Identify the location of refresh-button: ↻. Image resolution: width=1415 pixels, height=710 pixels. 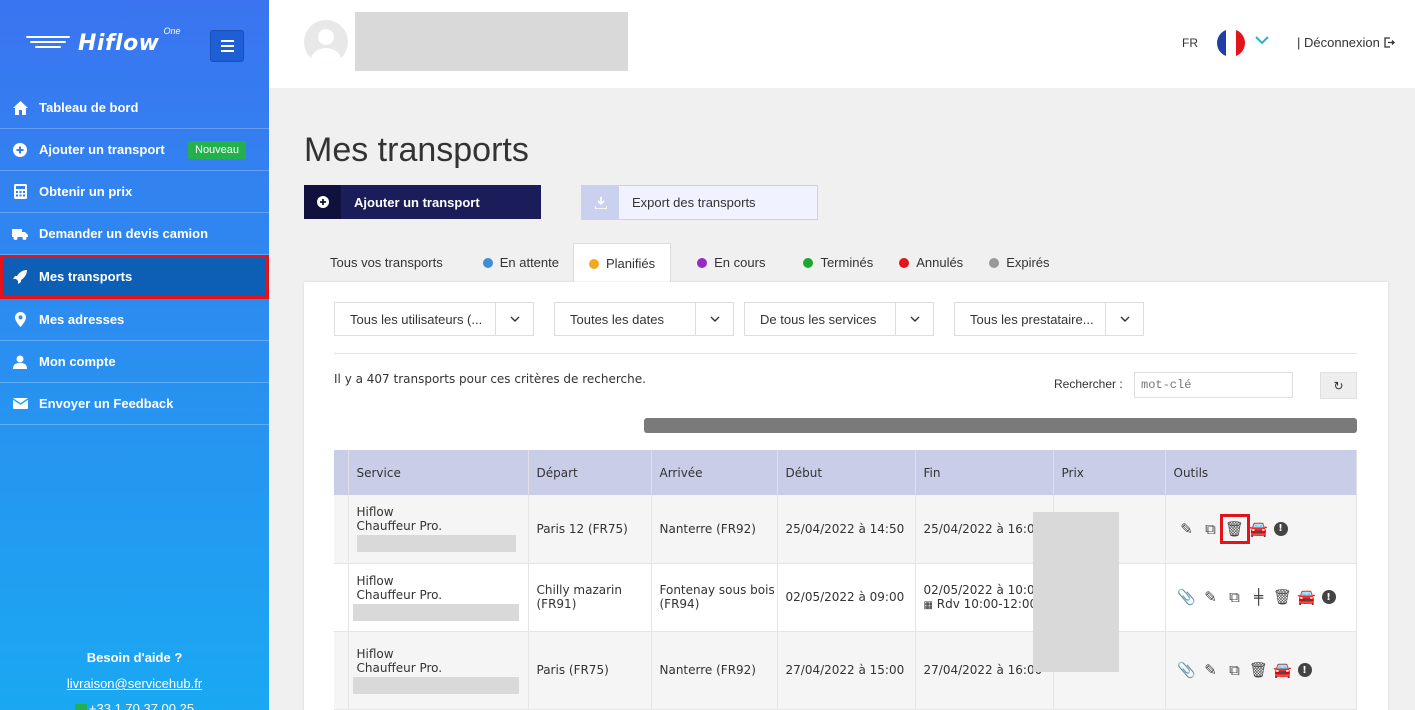
(1338, 385).